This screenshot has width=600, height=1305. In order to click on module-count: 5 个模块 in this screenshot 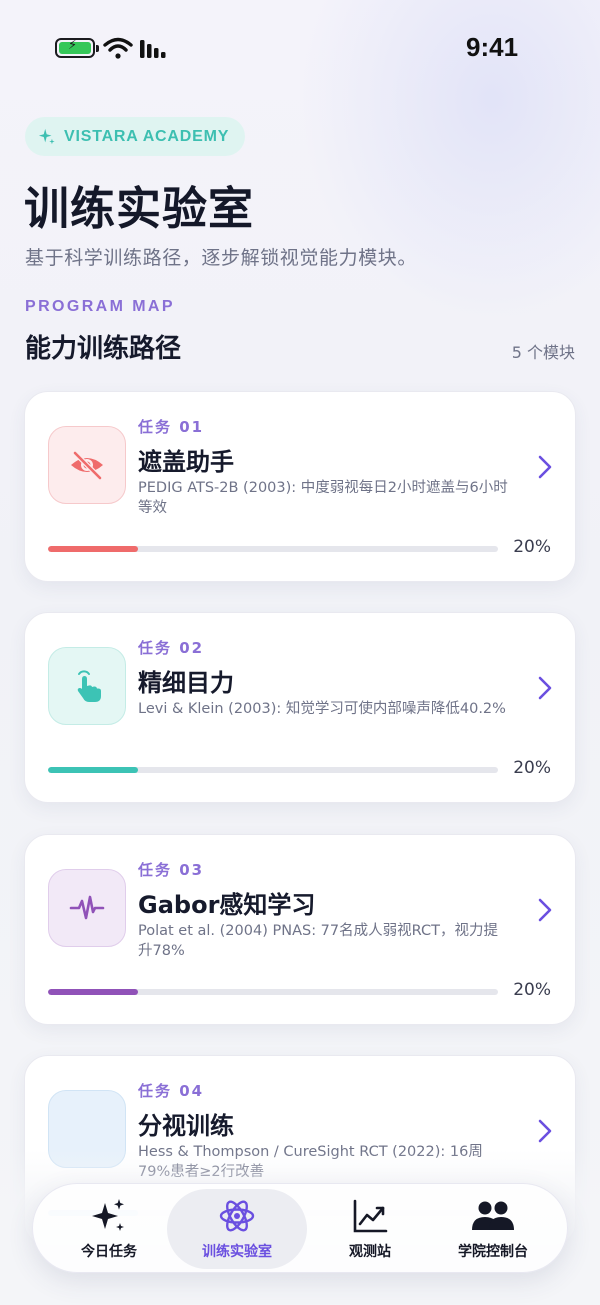, I will do `click(543, 352)`.